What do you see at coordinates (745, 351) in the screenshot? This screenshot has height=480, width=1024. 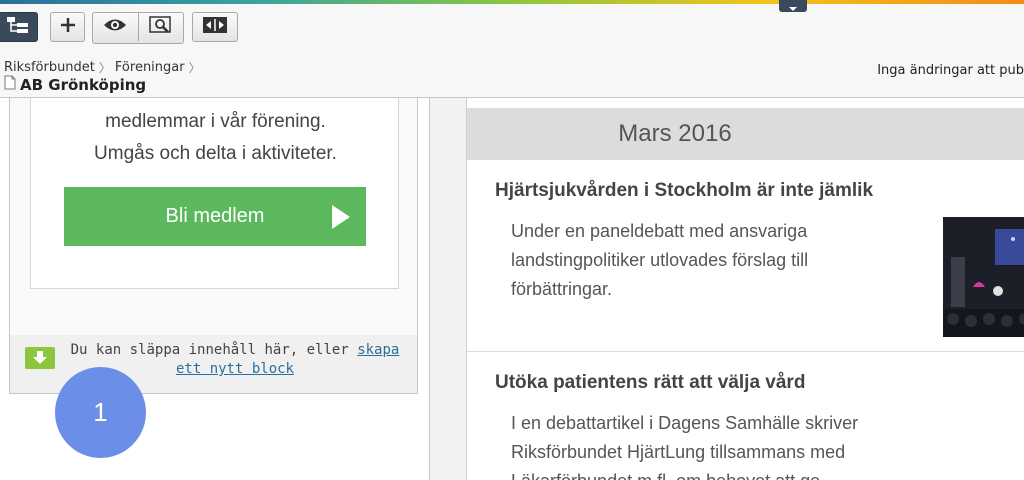 I see `news-item-divider` at bounding box center [745, 351].